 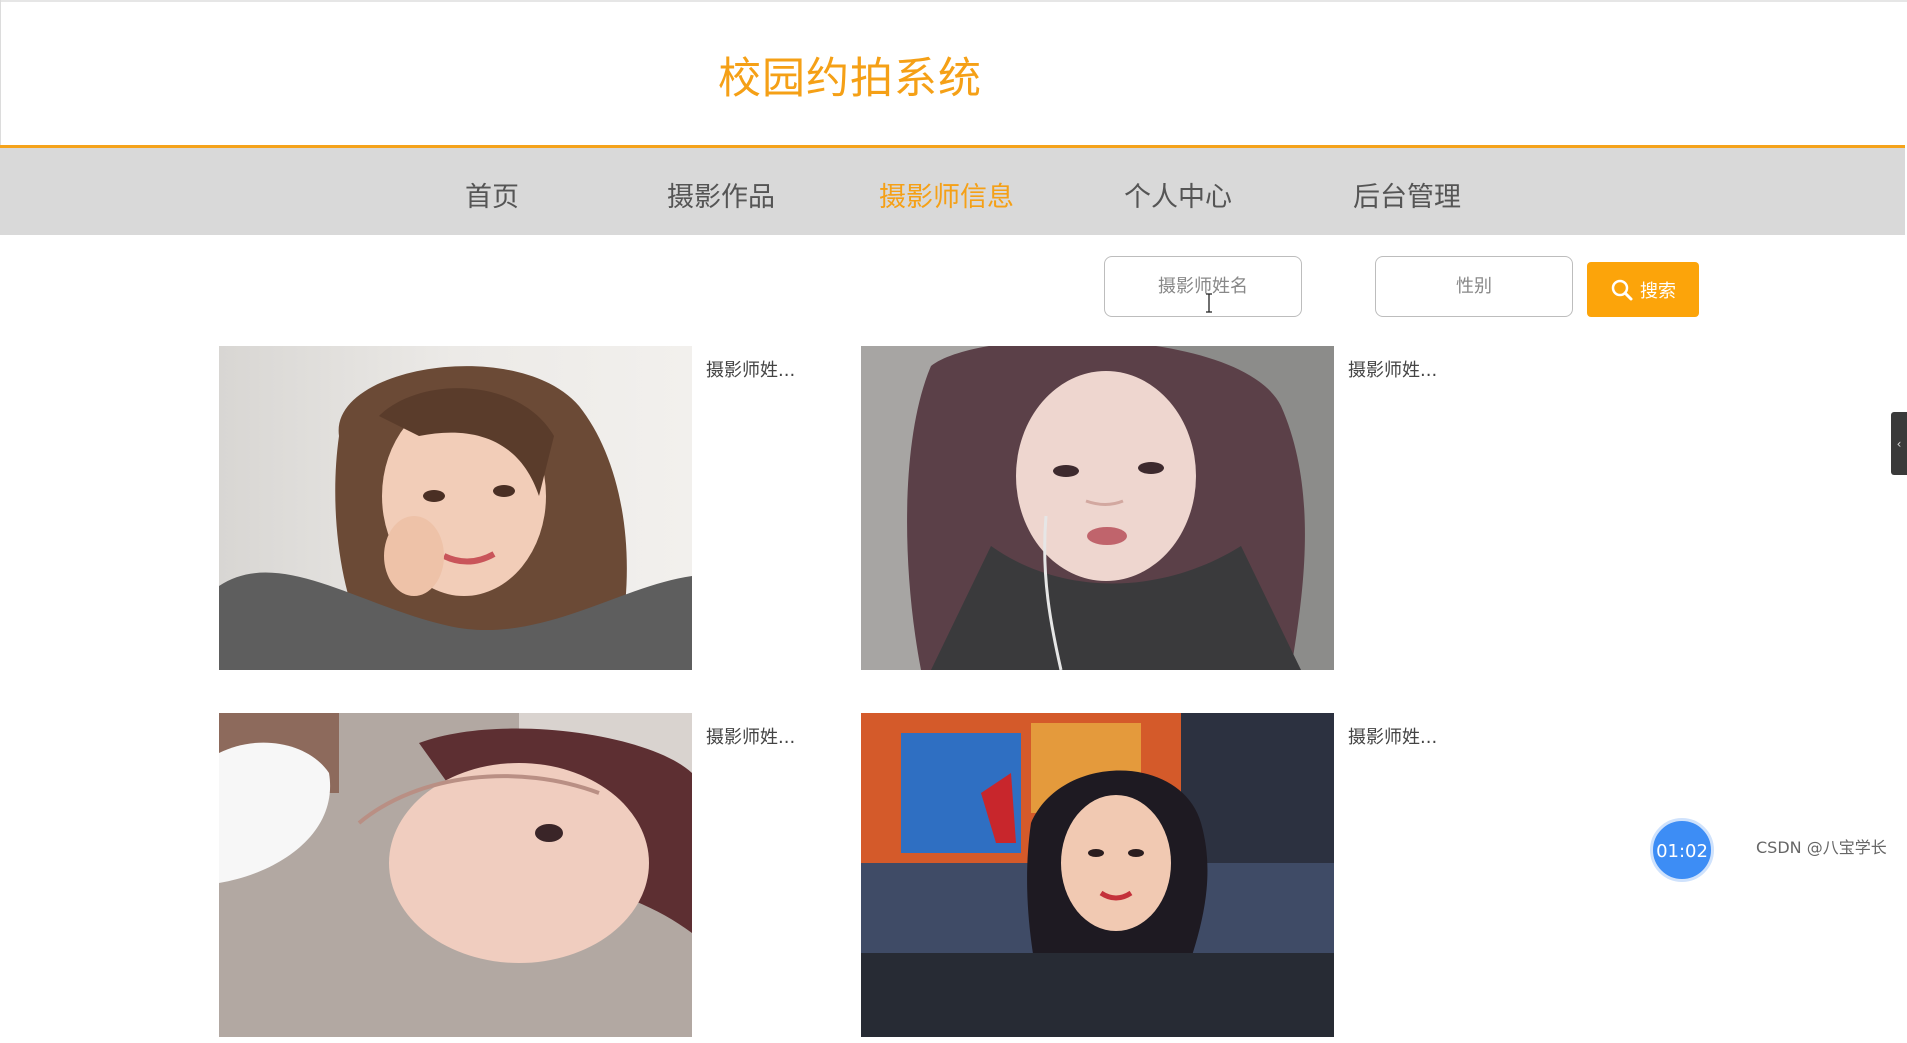 What do you see at coordinates (492, 194) in the screenshot?
I see `nav-item-home: 首页` at bounding box center [492, 194].